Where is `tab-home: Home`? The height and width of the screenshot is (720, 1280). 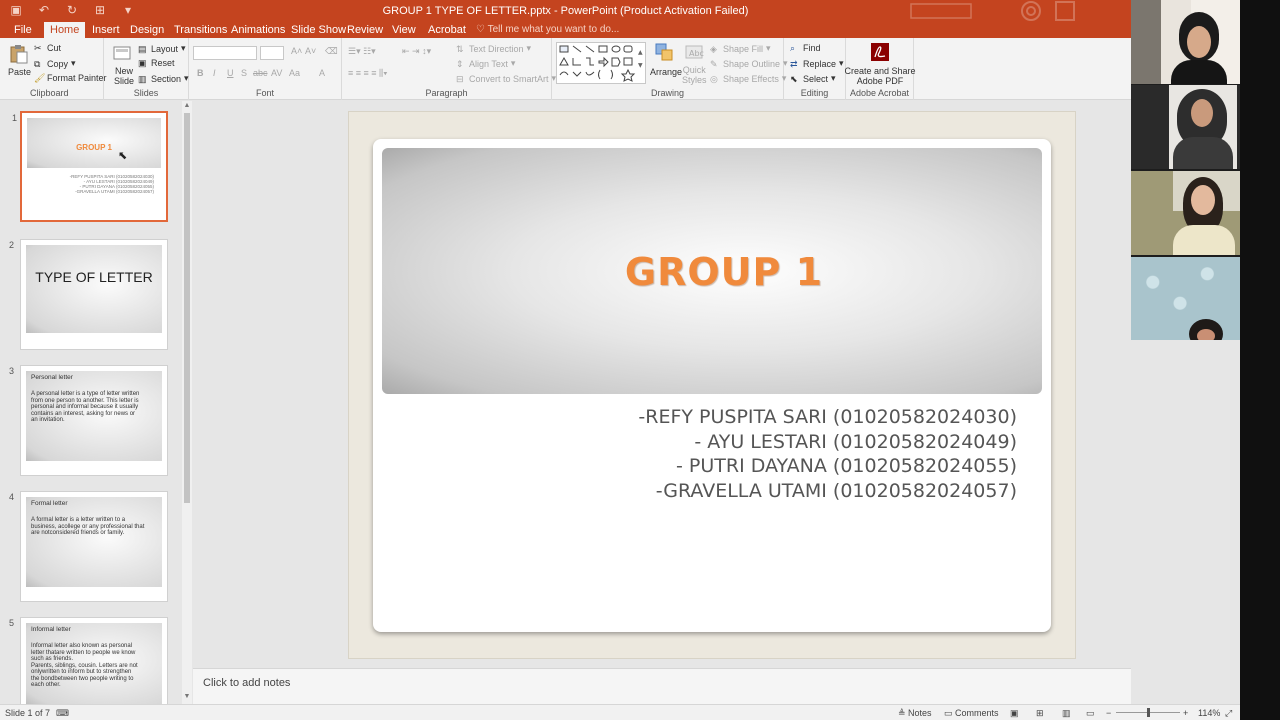
tab-home: Home is located at coordinates (65, 30).